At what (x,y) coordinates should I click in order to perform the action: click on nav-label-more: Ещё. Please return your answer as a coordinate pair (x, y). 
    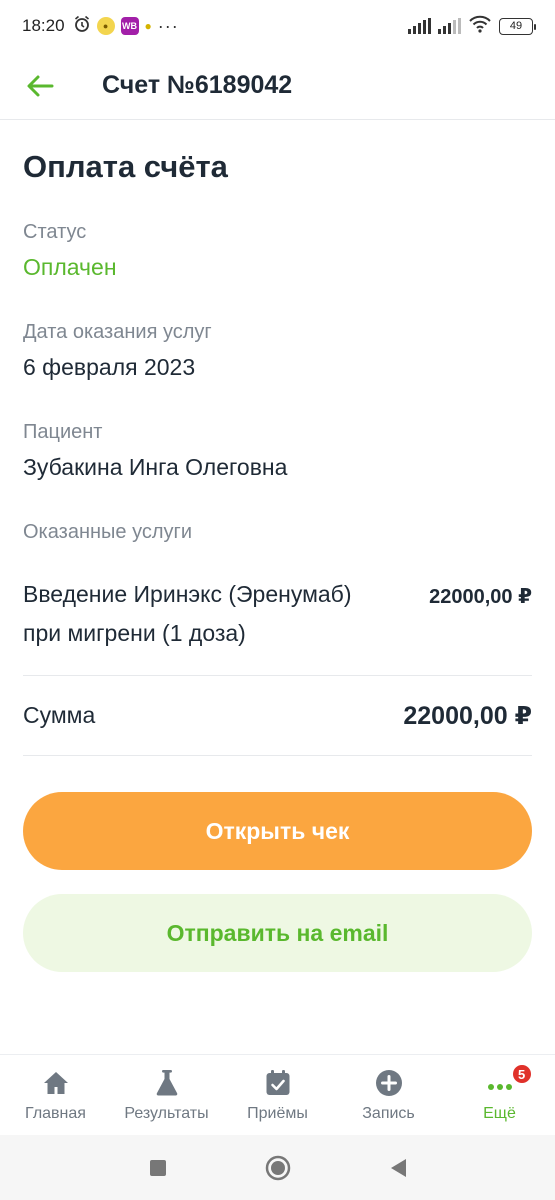
    Looking at the image, I should click on (499, 1113).